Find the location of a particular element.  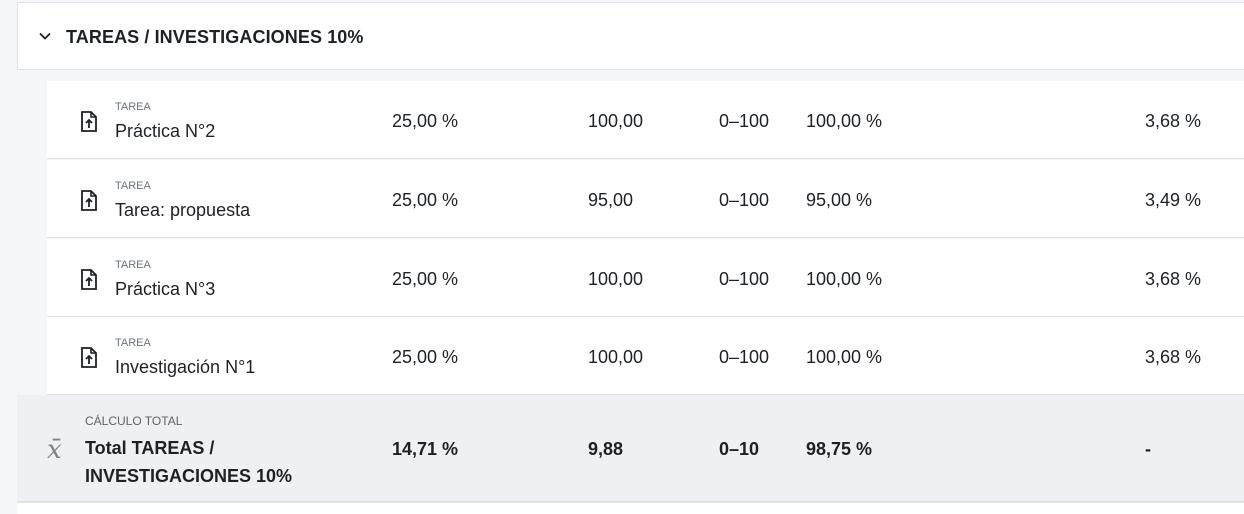

category-header: TAREAS / INVESTIGACIONES 10% is located at coordinates (630, 36).